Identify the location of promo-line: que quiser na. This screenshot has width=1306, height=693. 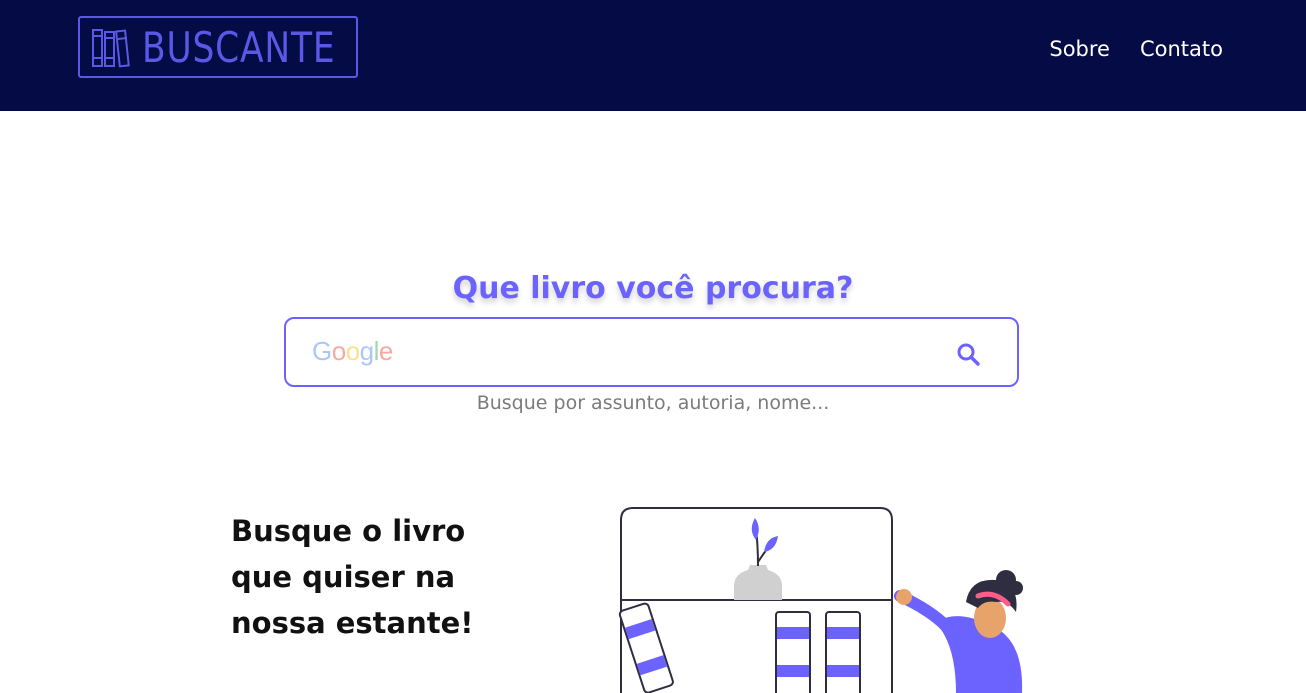
(343, 577).